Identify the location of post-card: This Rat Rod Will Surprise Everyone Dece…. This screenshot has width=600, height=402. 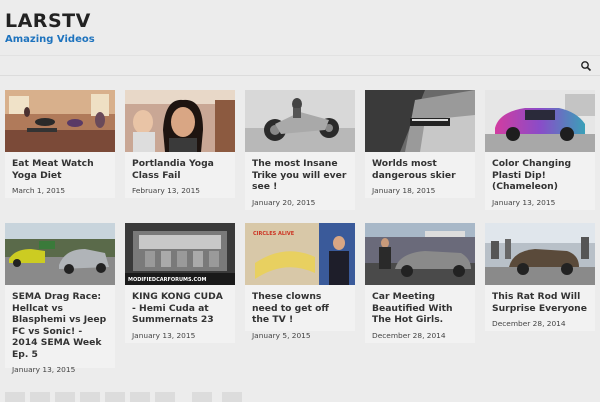
(540, 277).